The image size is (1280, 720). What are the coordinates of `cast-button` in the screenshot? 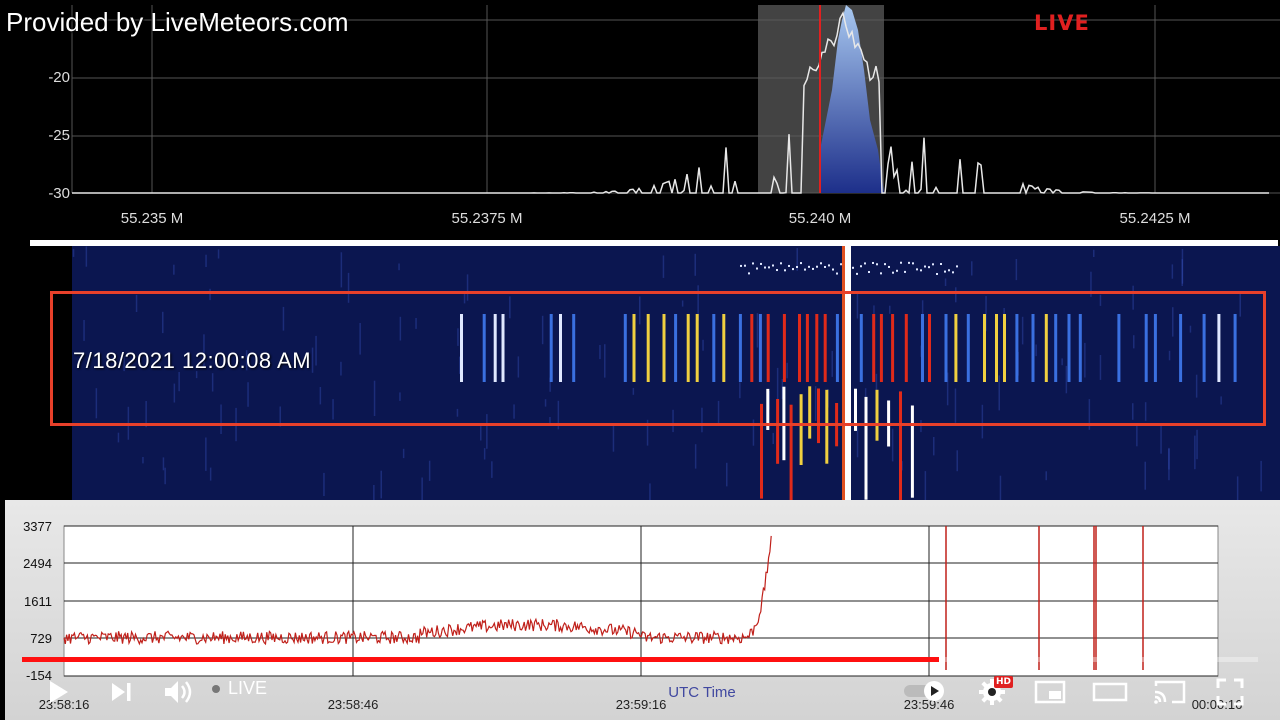 It's located at (1170, 692).